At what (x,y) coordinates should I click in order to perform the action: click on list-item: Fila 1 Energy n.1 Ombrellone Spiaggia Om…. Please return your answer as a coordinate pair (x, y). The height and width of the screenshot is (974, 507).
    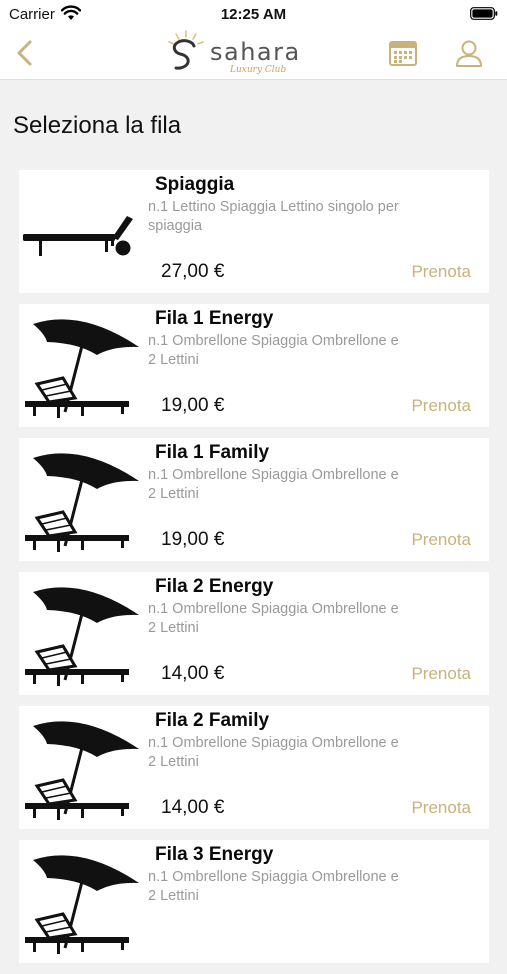
    Looking at the image, I should click on (254, 365).